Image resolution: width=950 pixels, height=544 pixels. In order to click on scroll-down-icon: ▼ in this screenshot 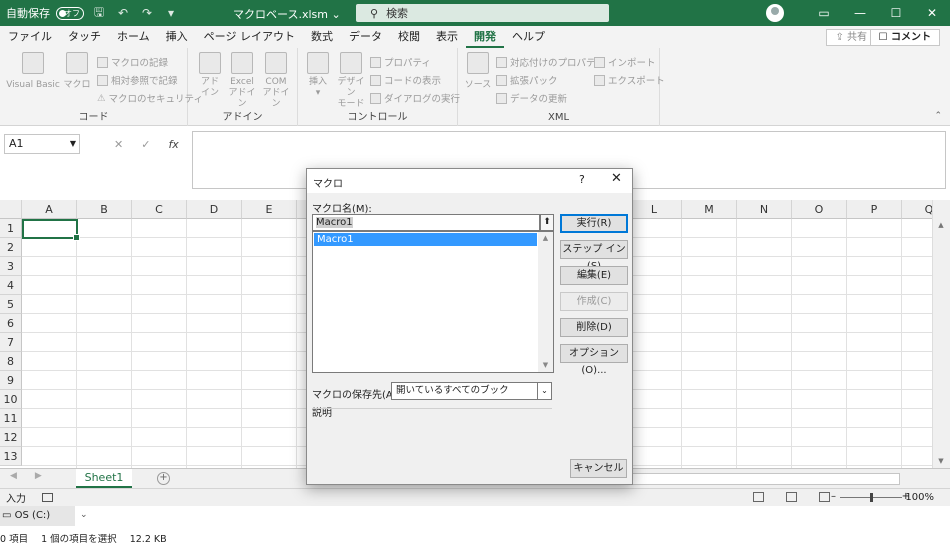, I will do `click(941, 461)`.